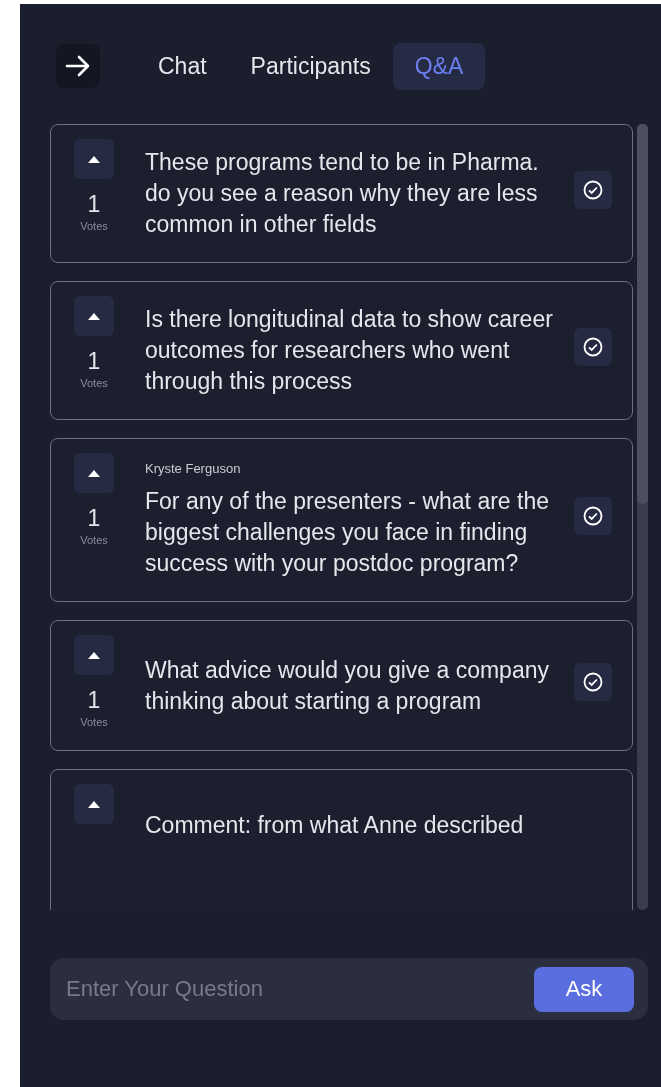  Describe the element at coordinates (642, 517) in the screenshot. I see `scrollbar` at that location.